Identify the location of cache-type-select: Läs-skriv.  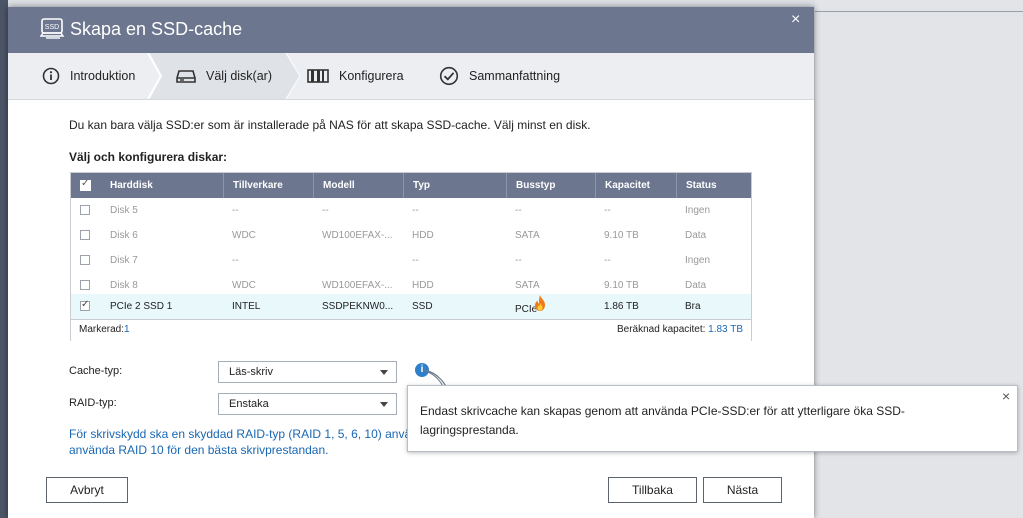
(307, 372).